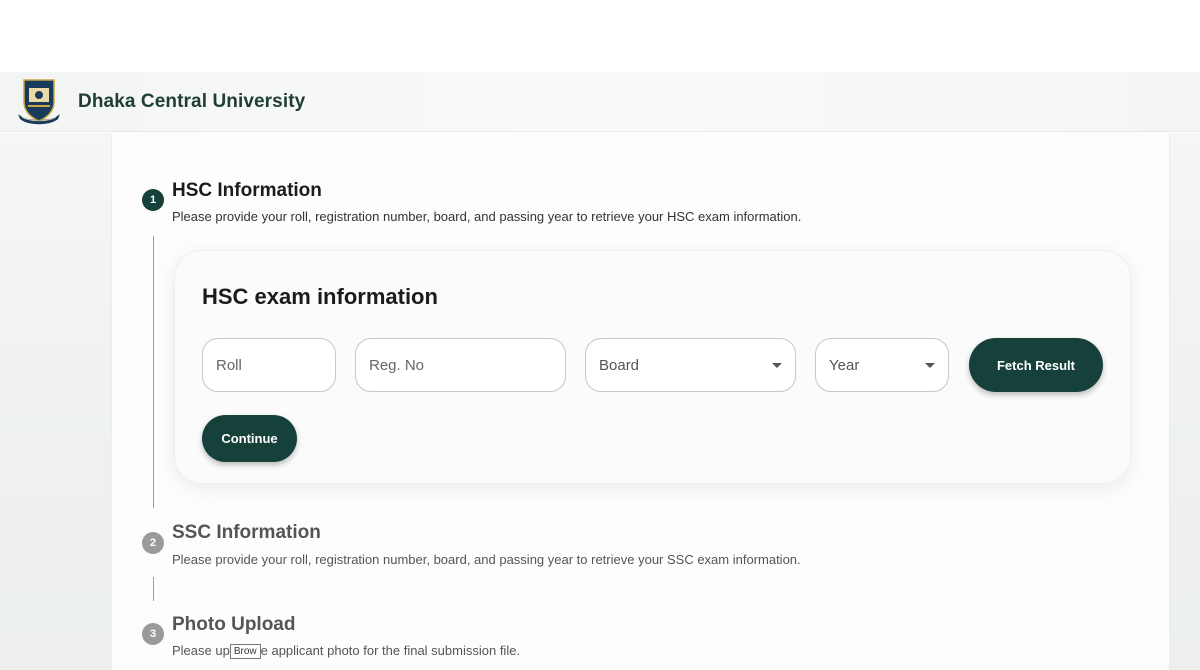 Image resolution: width=1200 pixels, height=670 pixels. I want to click on board-select-value: Board, so click(619, 365).